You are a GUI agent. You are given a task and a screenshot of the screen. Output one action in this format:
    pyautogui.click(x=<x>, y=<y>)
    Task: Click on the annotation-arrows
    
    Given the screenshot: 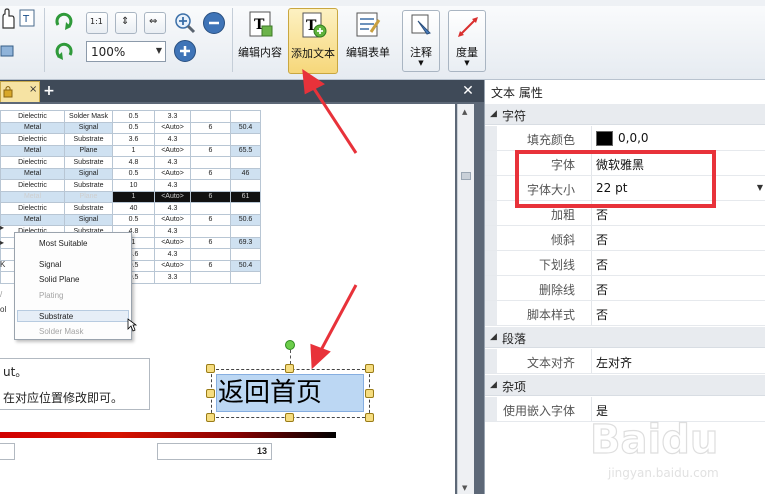 What is the action you would take?
    pyautogui.click(x=330, y=219)
    